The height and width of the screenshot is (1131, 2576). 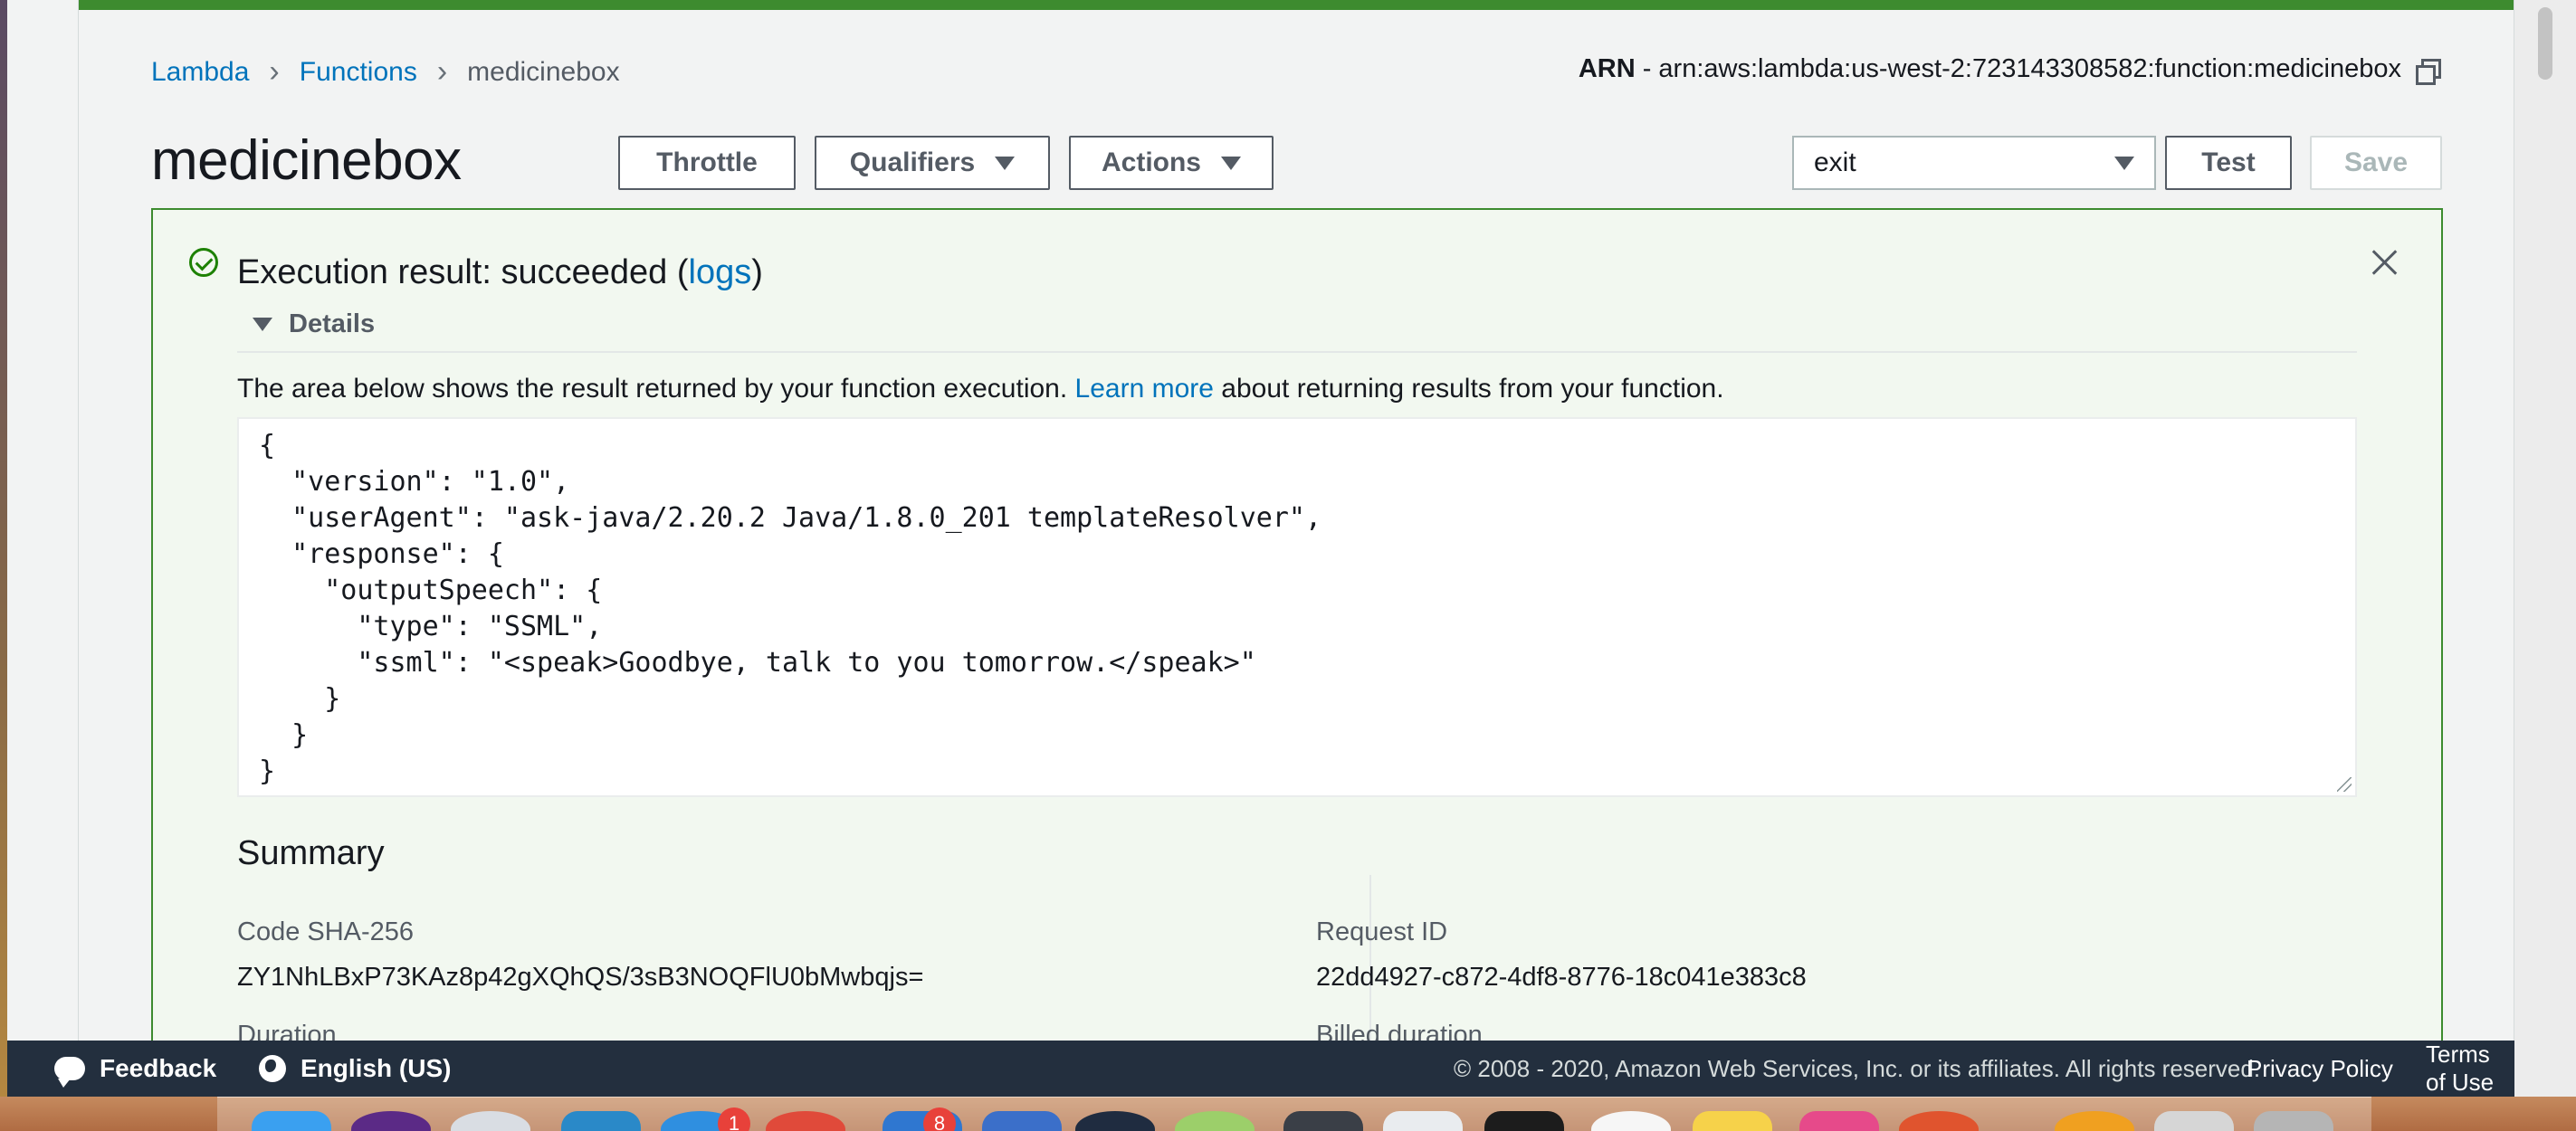 What do you see at coordinates (543, 71) in the screenshot?
I see `breadcrumb-current: medicinebox` at bounding box center [543, 71].